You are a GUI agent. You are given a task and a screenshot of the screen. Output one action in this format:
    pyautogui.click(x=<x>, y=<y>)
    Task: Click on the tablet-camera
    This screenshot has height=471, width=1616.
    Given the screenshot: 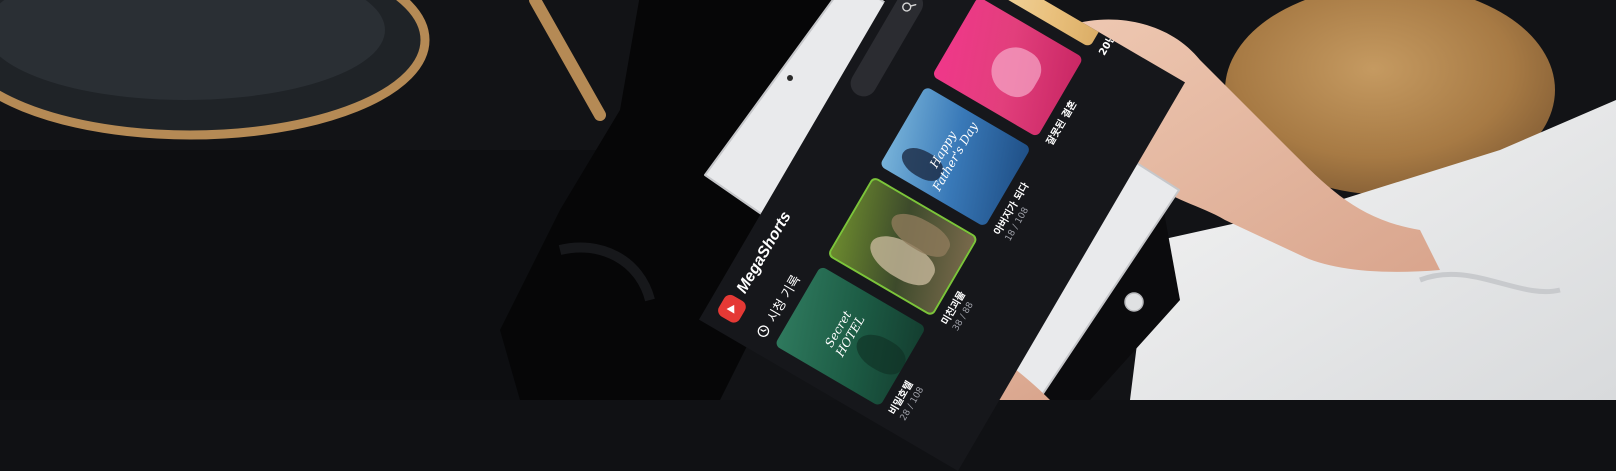 What is the action you would take?
    pyautogui.click(x=790, y=78)
    